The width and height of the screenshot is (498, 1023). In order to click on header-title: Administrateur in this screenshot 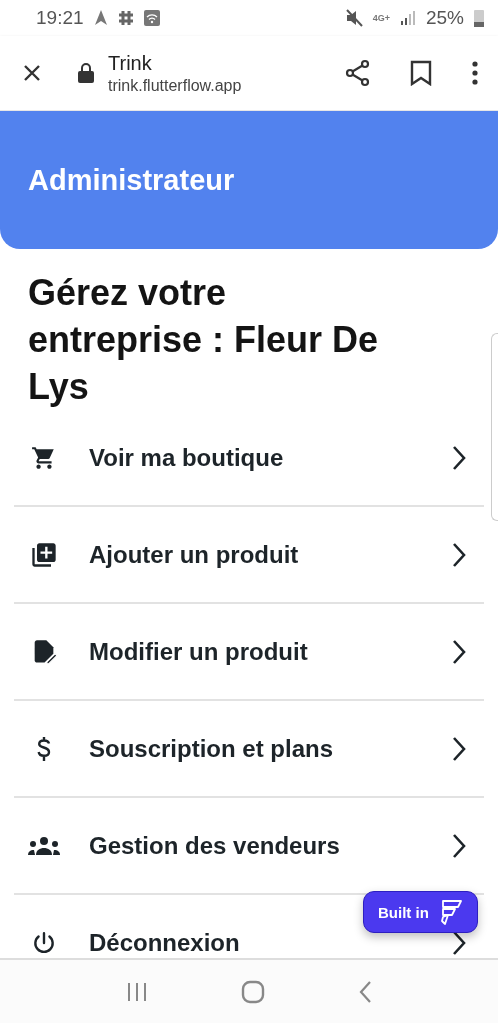, I will do `click(131, 180)`.